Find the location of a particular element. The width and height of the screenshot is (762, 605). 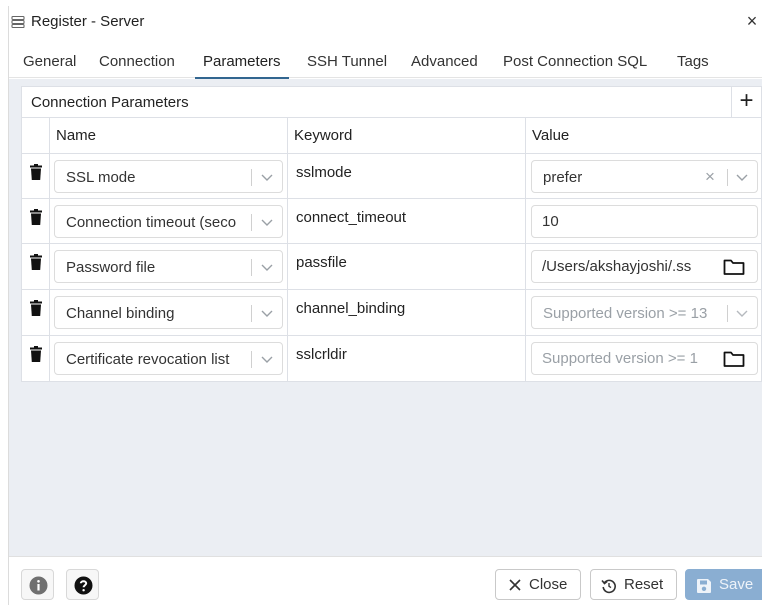

panel-title: Connection Parameters is located at coordinates (110, 102).